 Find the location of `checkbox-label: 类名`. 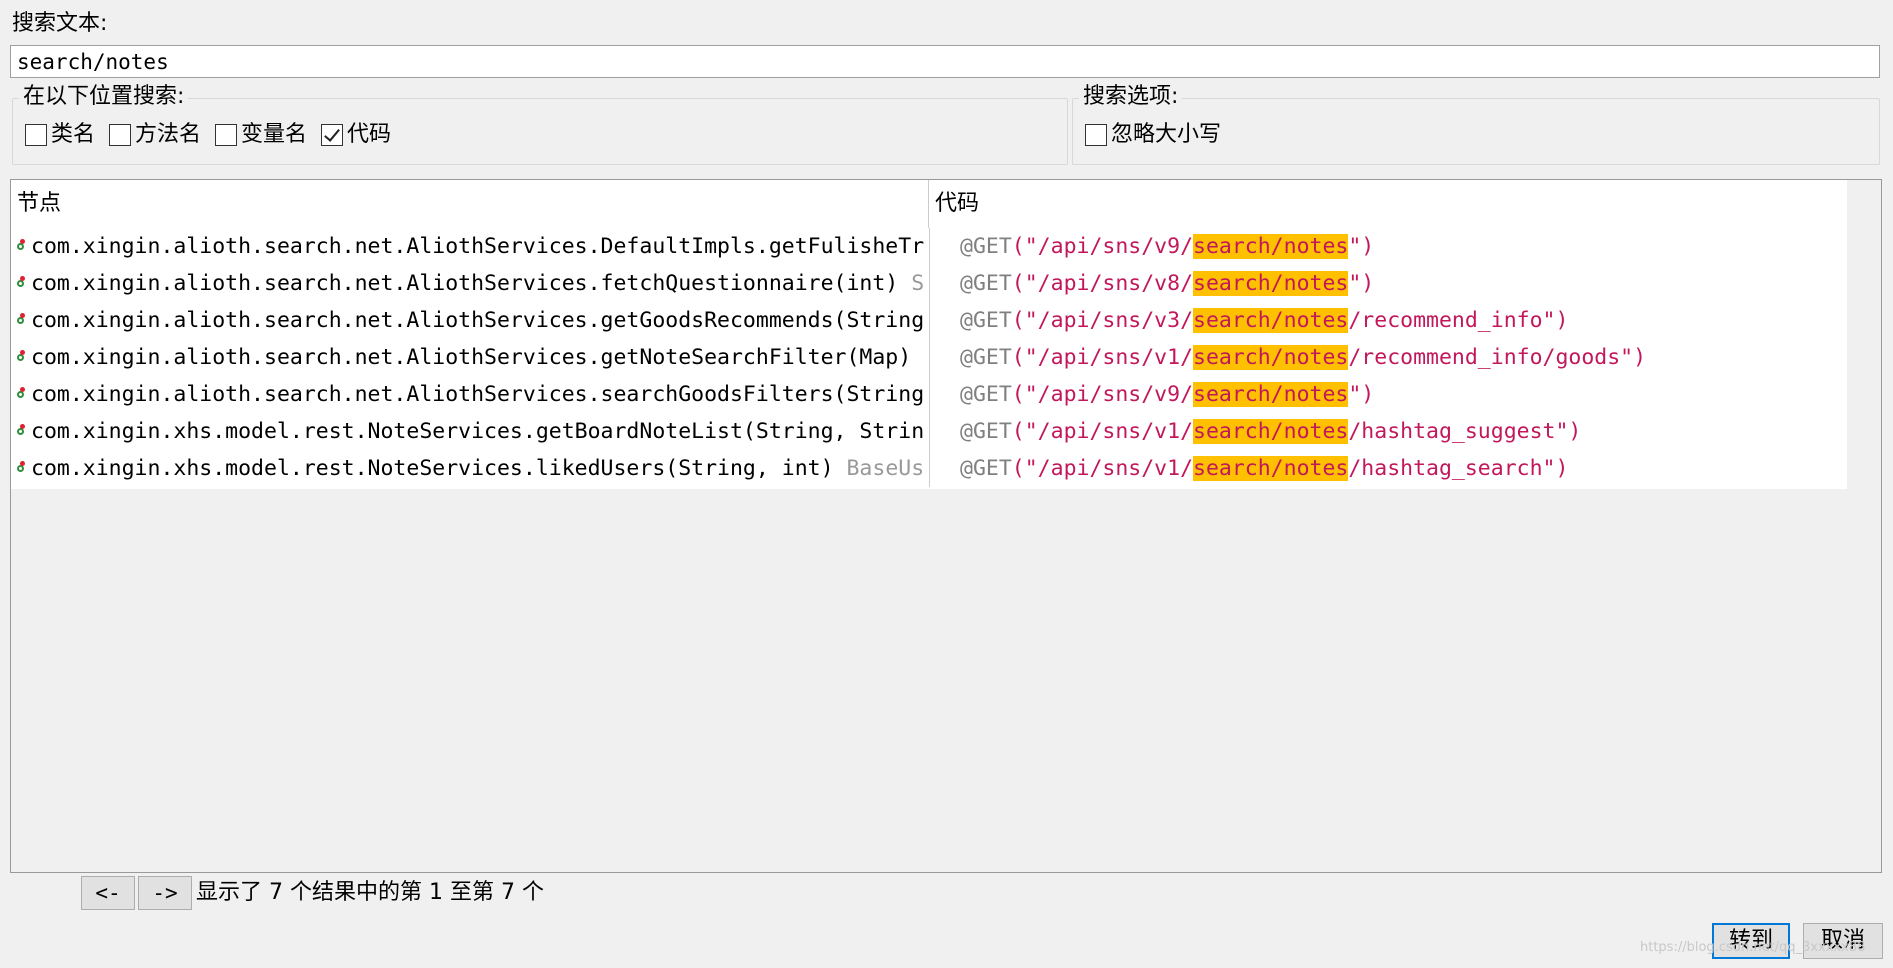

checkbox-label: 类名 is located at coordinates (73, 134).